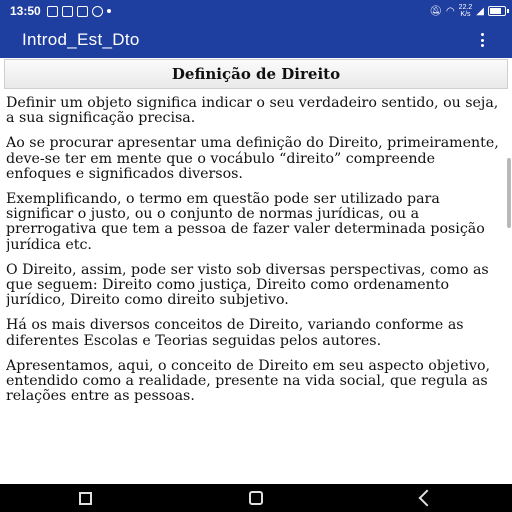 This screenshot has height=512, width=512. What do you see at coordinates (509, 193) in the screenshot?
I see `scrollbar` at bounding box center [509, 193].